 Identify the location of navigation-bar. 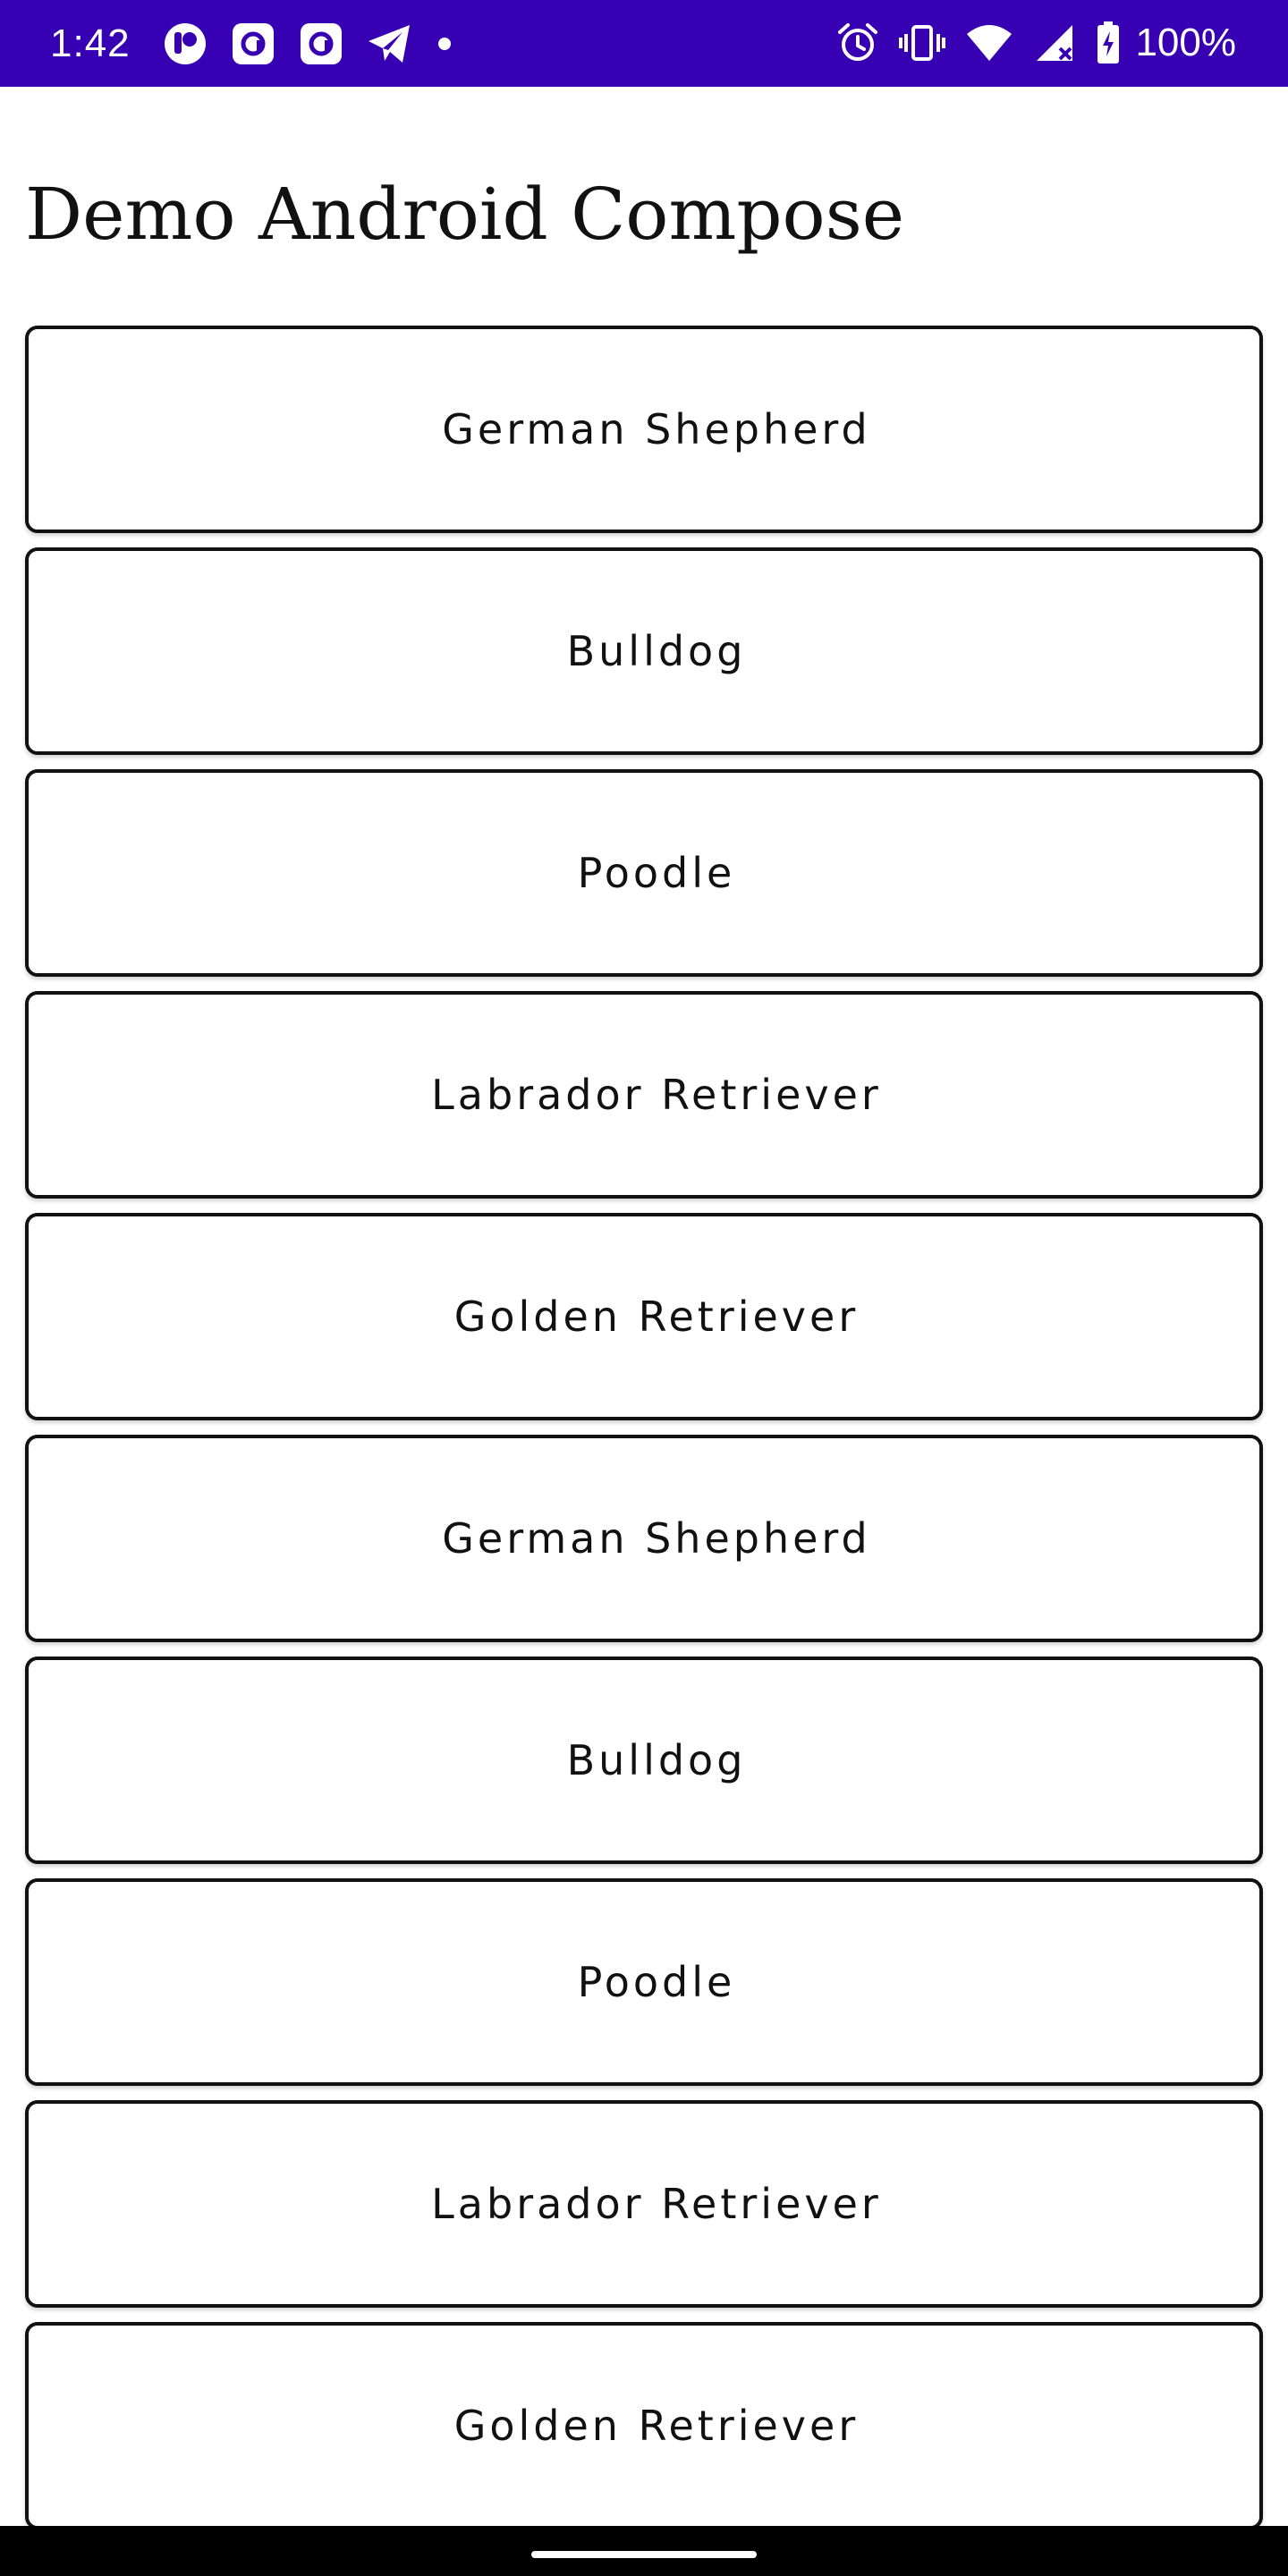
(644, 2551).